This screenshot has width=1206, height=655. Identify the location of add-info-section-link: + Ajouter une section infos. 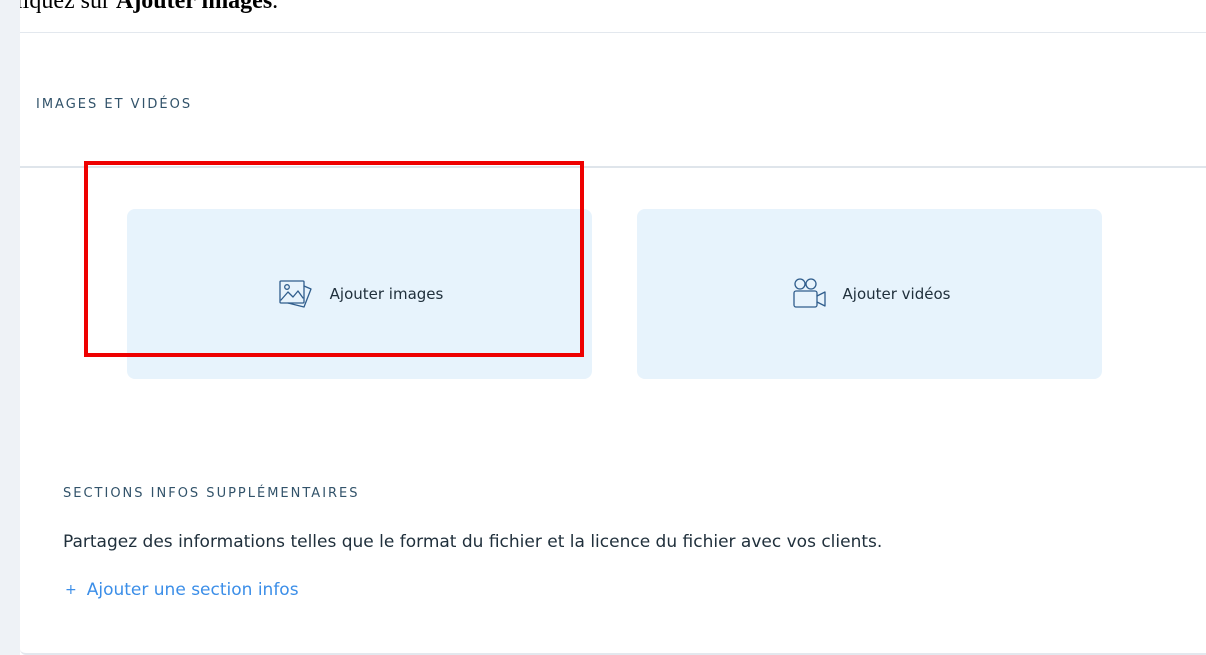
(182, 590).